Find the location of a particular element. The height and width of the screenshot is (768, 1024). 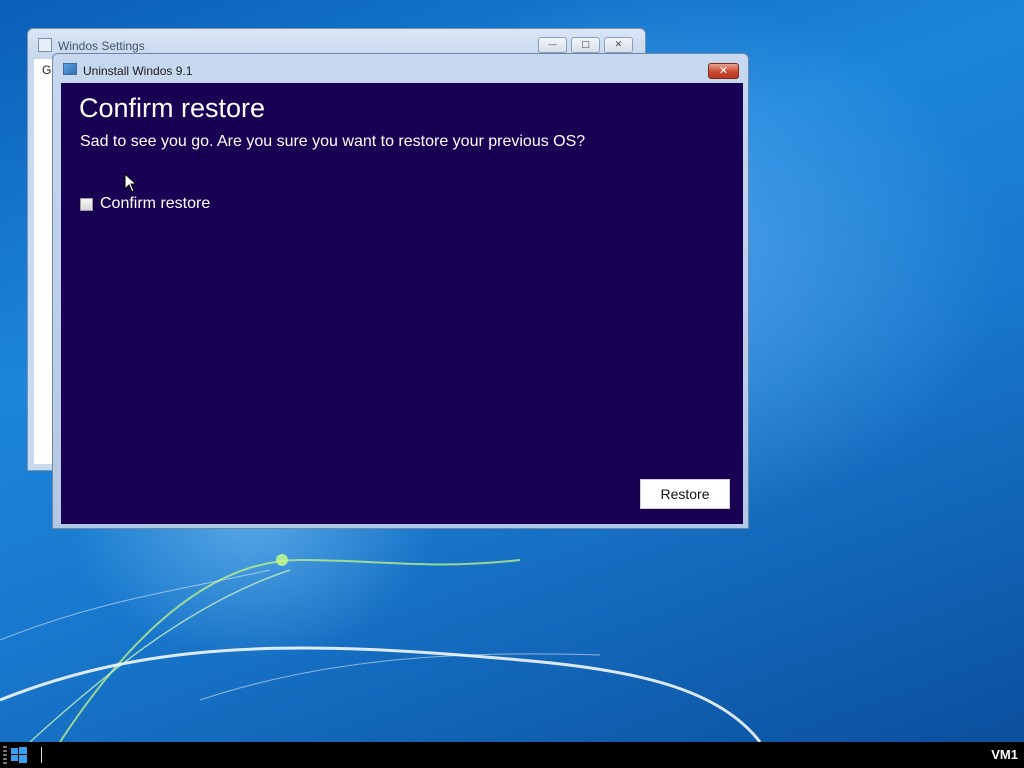

start-windows-icon is located at coordinates (19, 755).